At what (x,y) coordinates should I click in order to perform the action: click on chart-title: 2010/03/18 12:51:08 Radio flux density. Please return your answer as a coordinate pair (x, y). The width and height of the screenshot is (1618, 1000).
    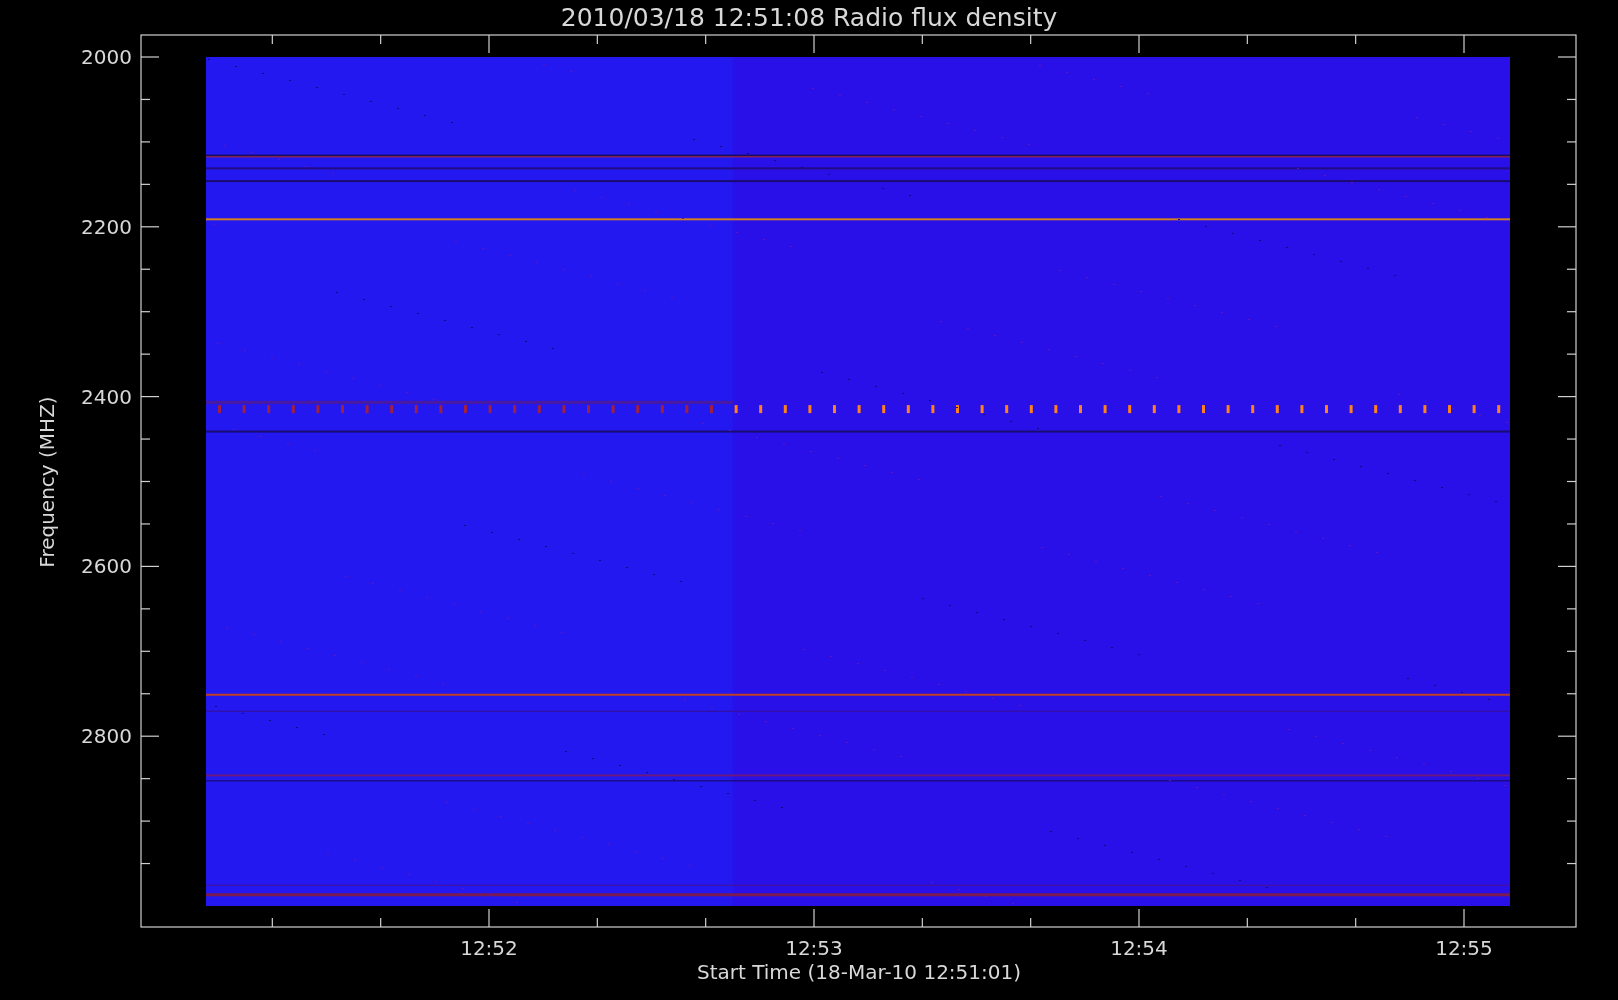
    Looking at the image, I should click on (809, 17).